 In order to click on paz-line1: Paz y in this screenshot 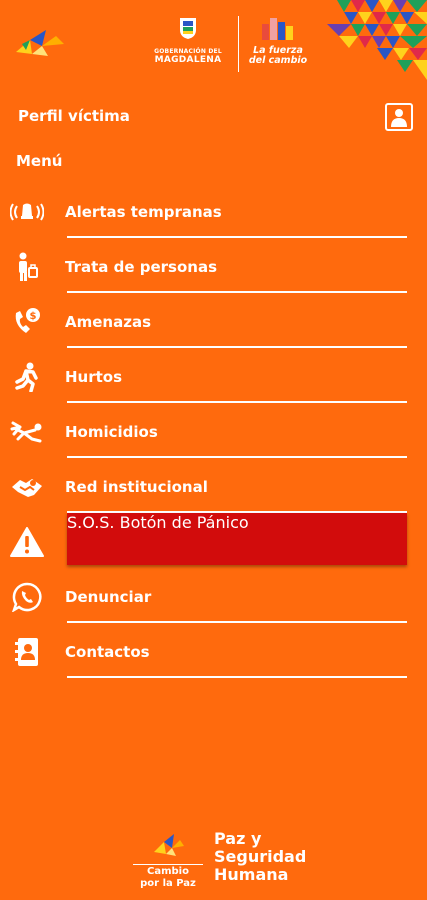, I will do `click(238, 838)`.